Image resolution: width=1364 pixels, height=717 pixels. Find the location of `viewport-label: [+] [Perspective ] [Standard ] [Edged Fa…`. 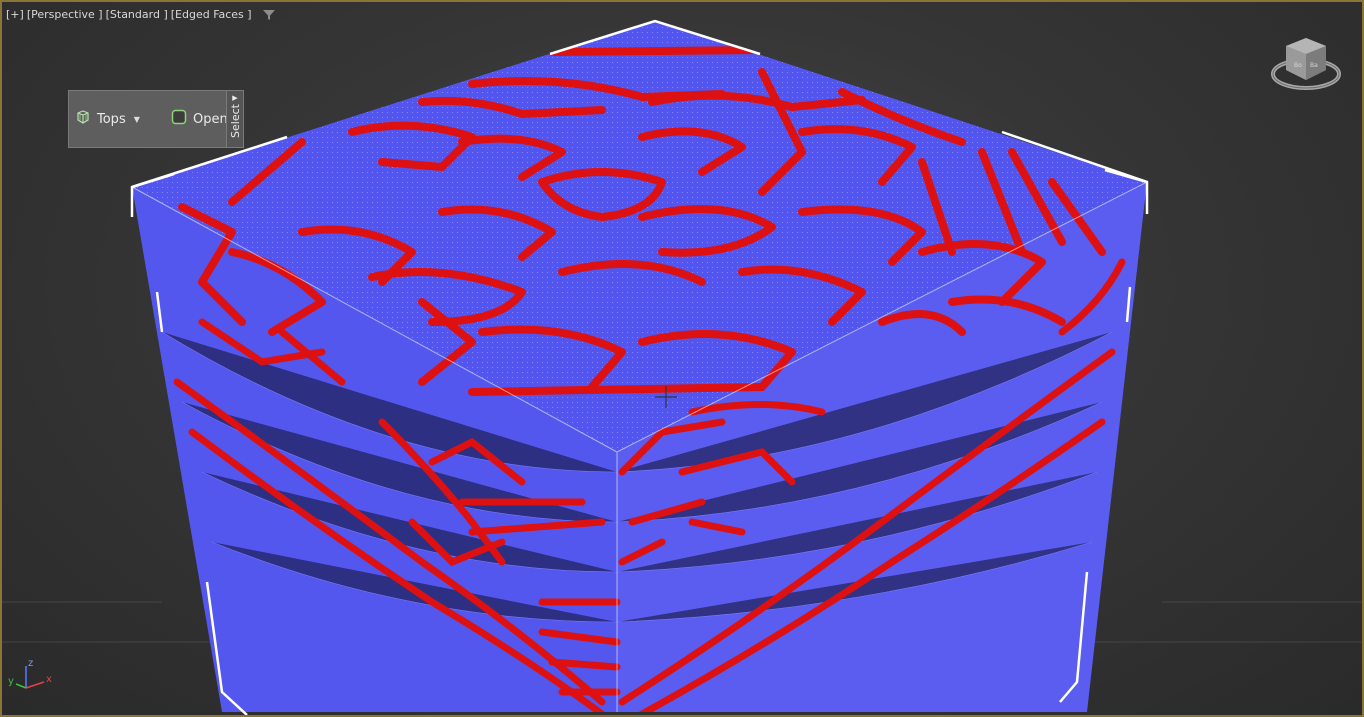

viewport-label: [+] [Perspective ] [Standard ] [Edged Fa… is located at coordinates (140, 14).